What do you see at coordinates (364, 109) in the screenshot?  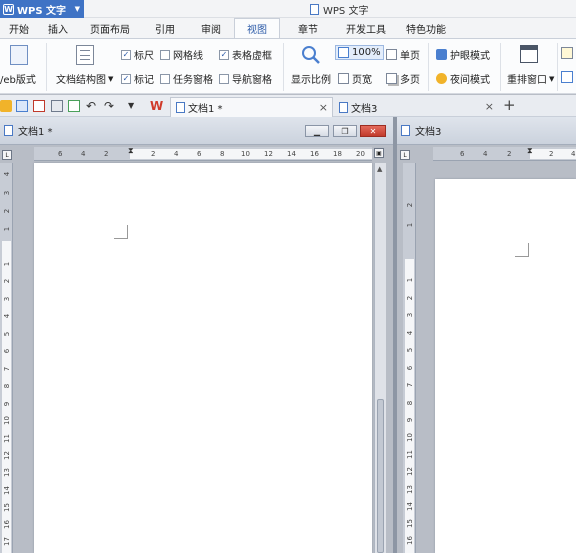 I see `doc-tab-2-label: 文档3` at bounding box center [364, 109].